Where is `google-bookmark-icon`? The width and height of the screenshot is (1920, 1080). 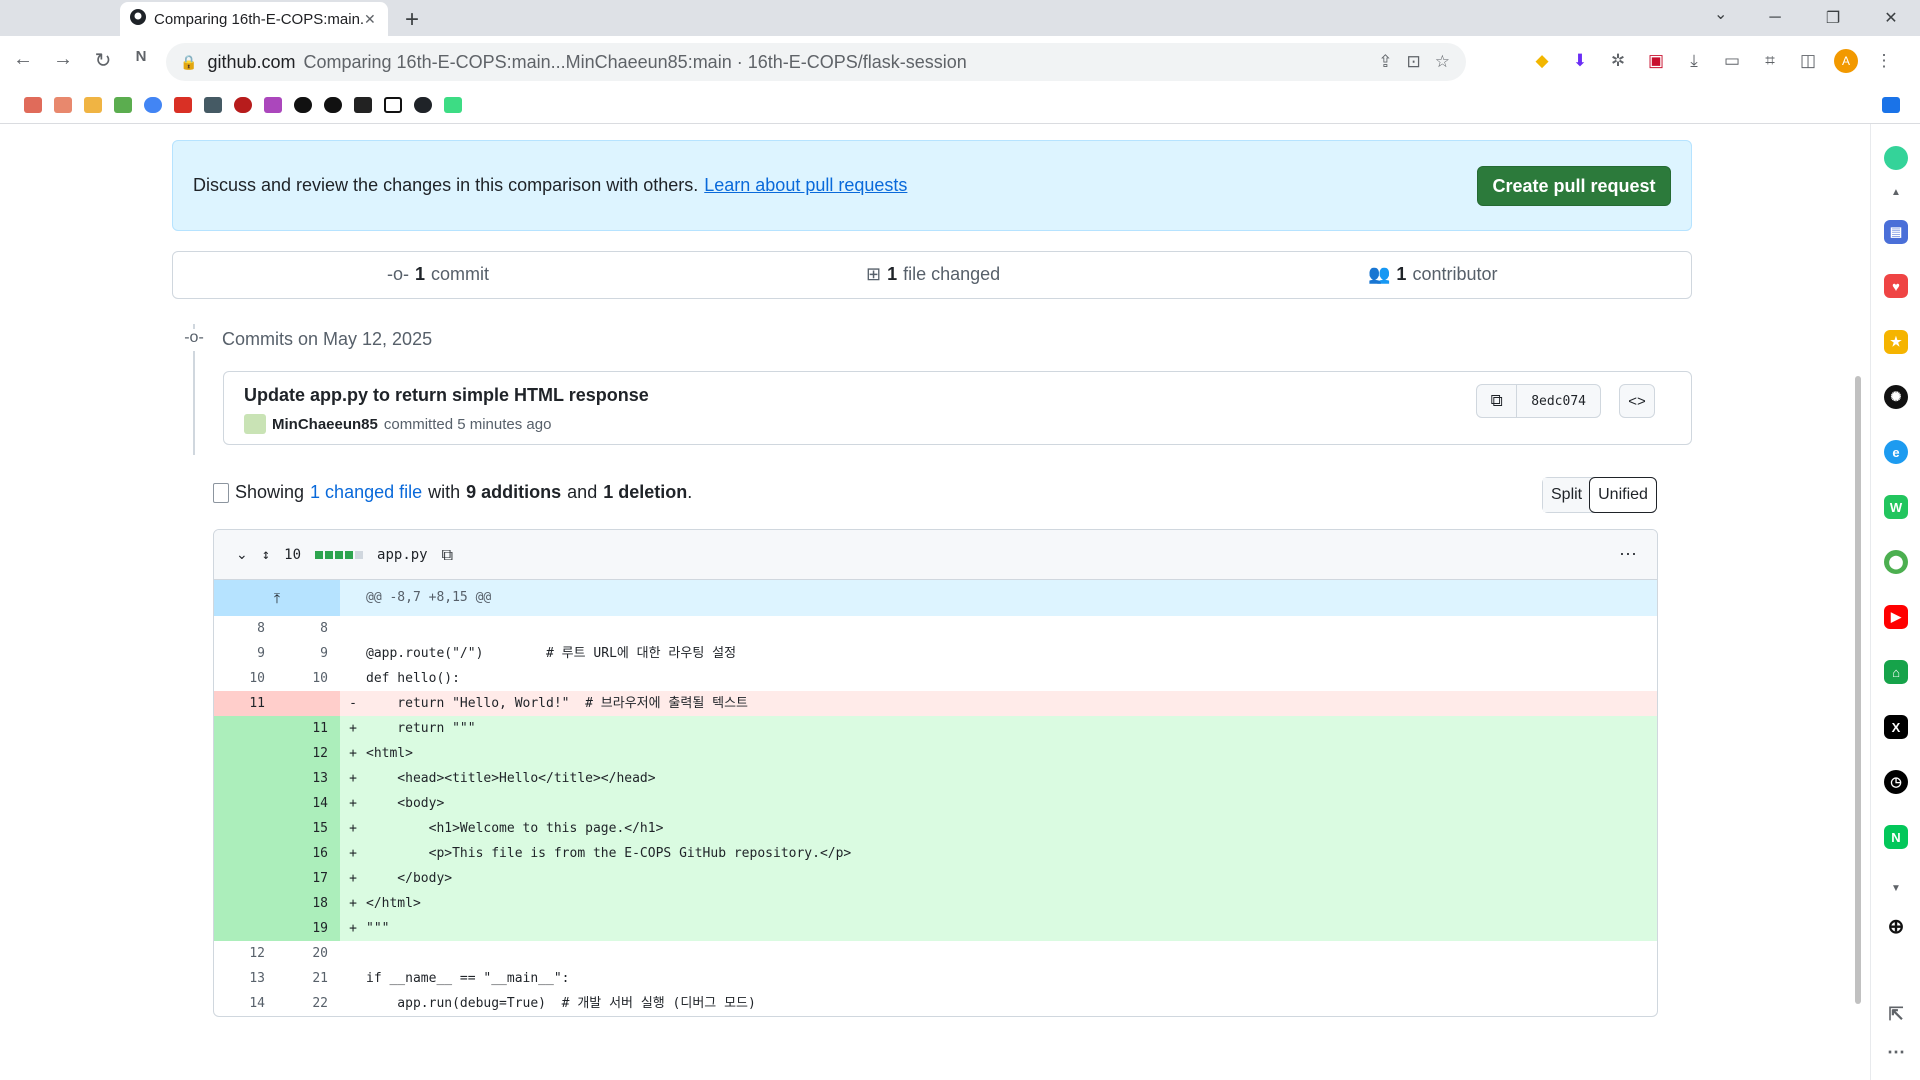 google-bookmark-icon is located at coordinates (153, 105).